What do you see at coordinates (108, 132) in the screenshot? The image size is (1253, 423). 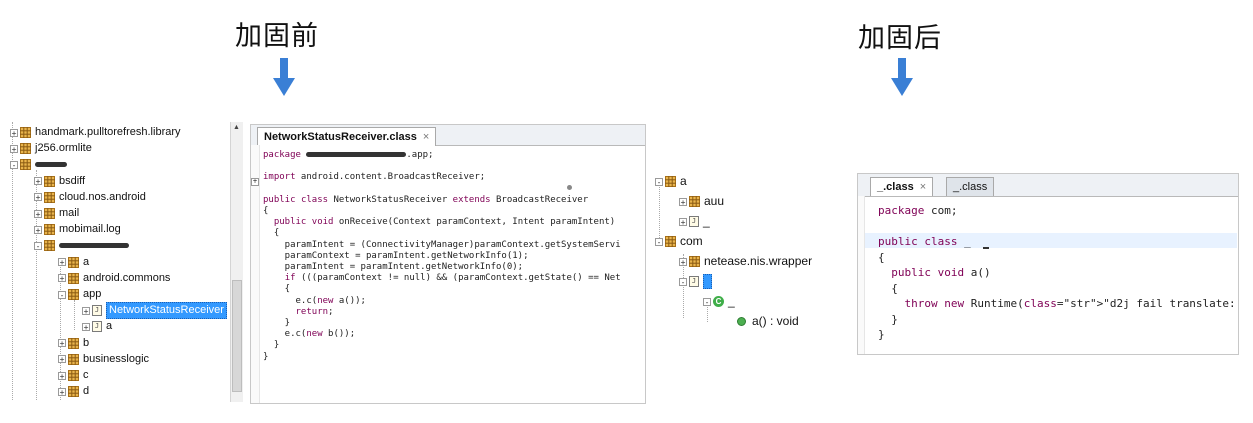 I see `tree-item-label: handmark.pulltorefresh.library` at bounding box center [108, 132].